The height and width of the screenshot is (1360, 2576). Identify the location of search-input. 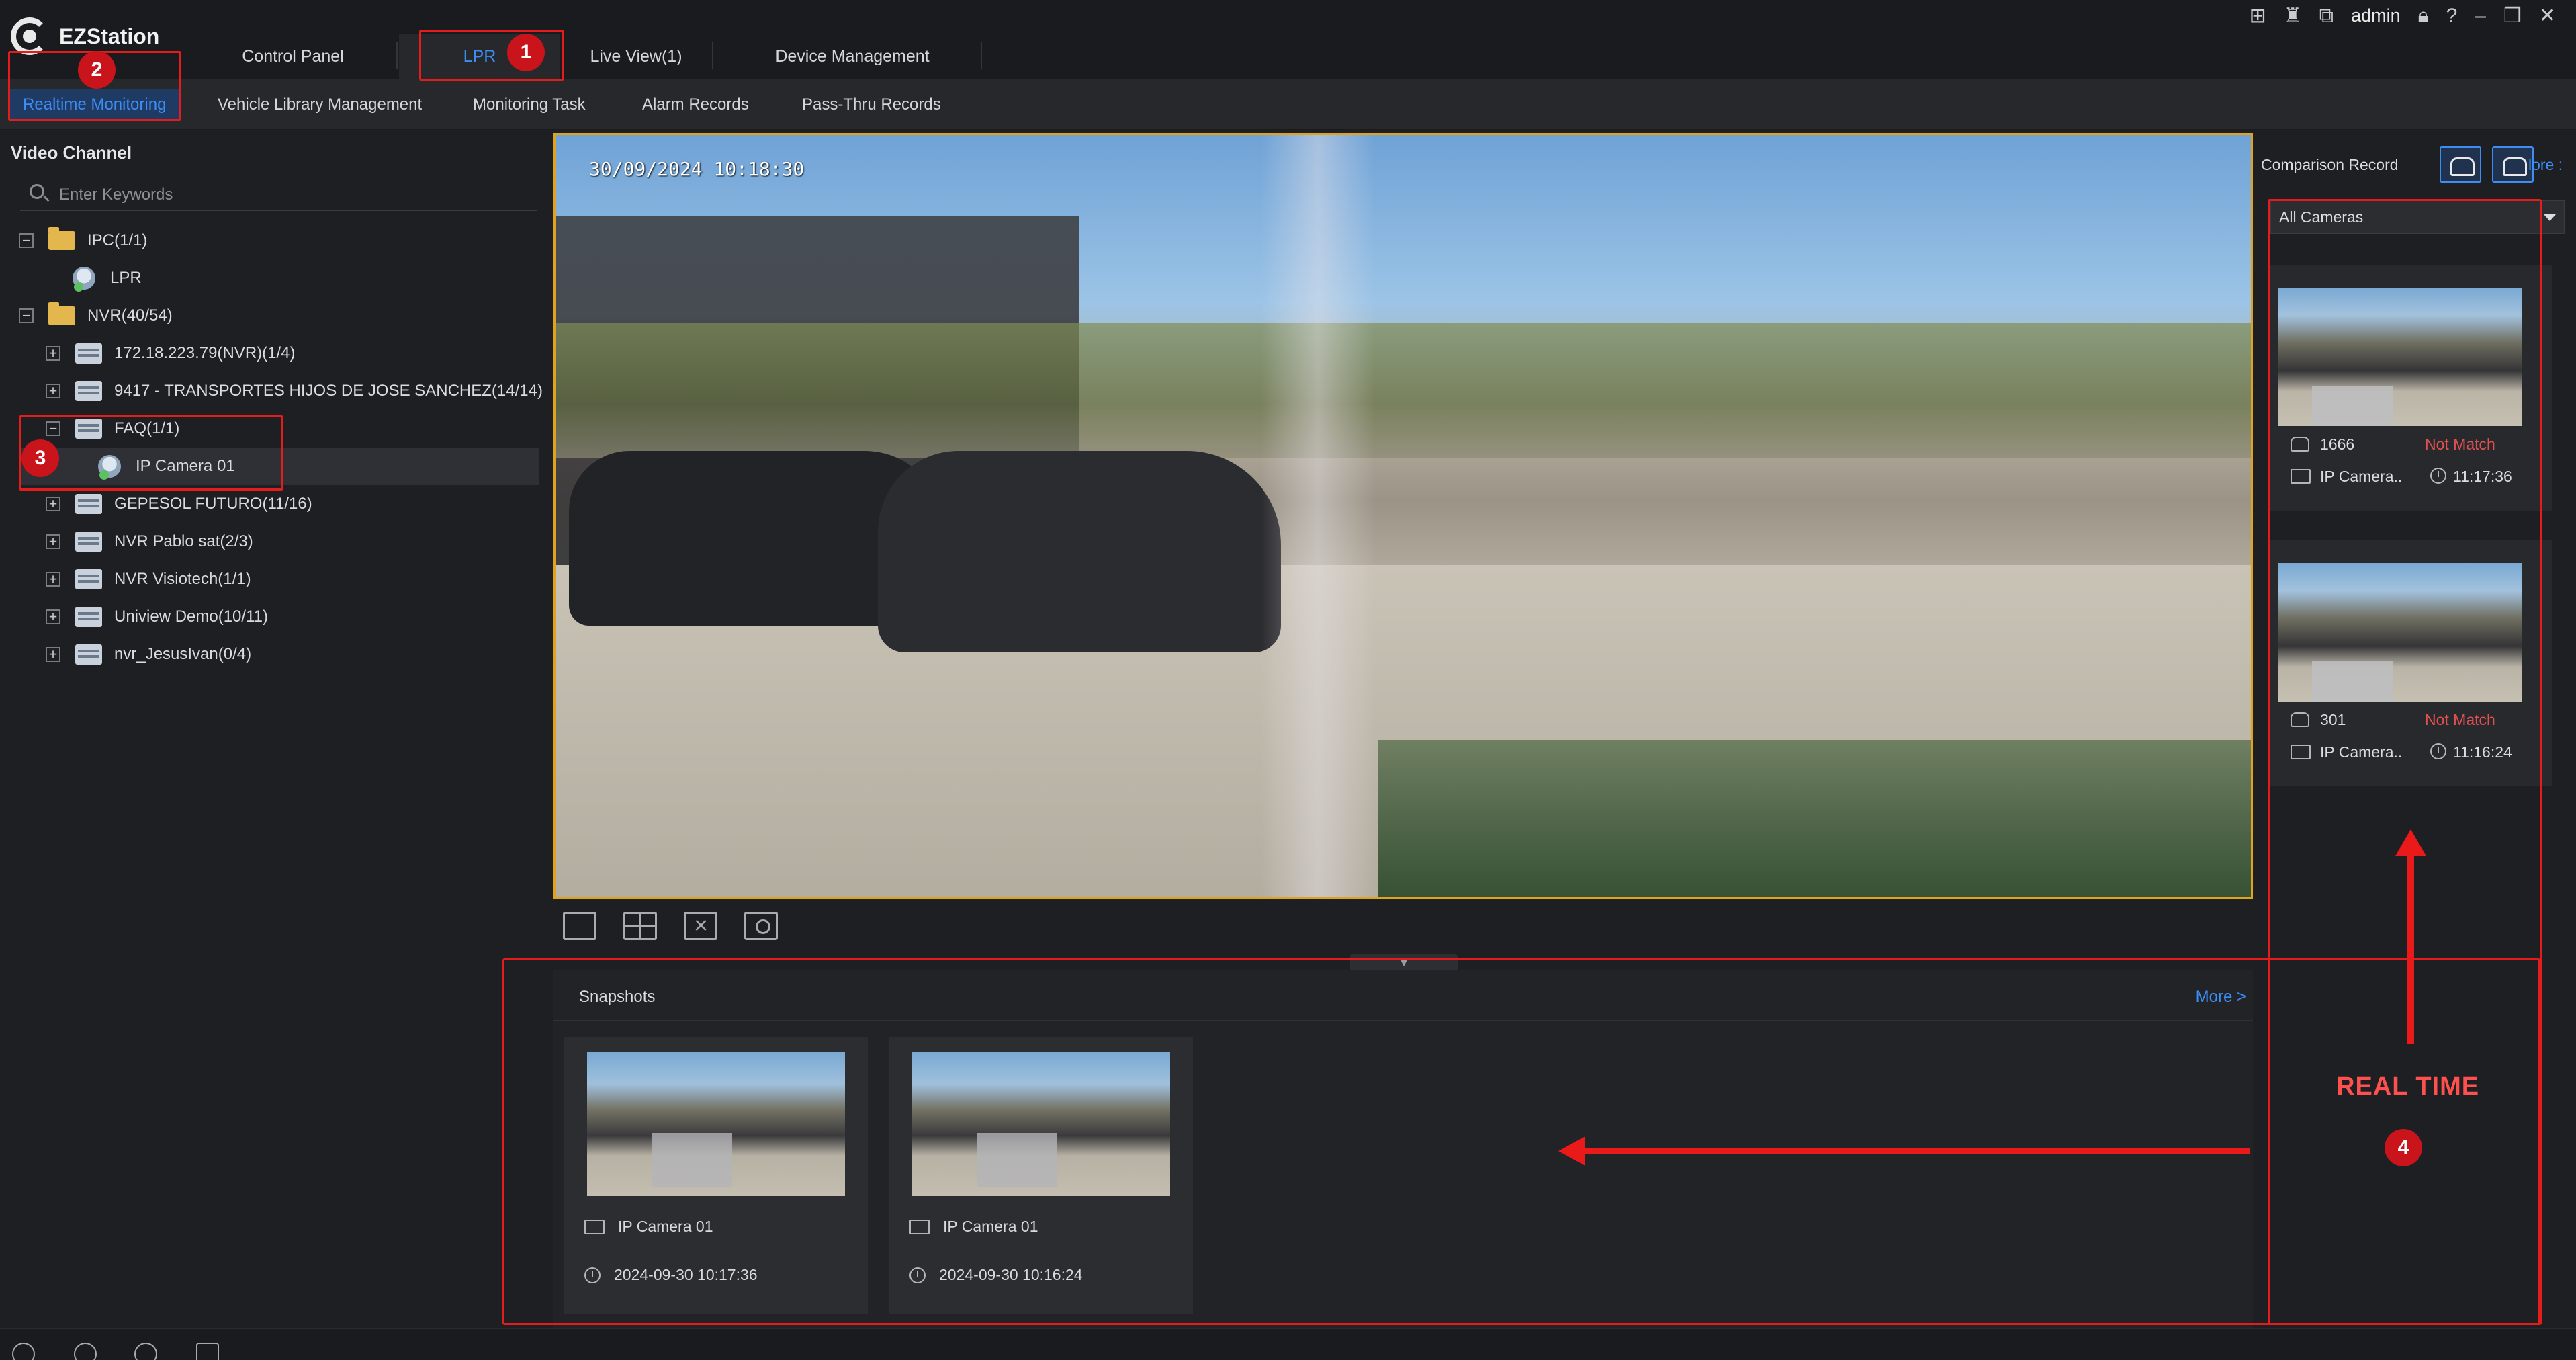
(294, 195).